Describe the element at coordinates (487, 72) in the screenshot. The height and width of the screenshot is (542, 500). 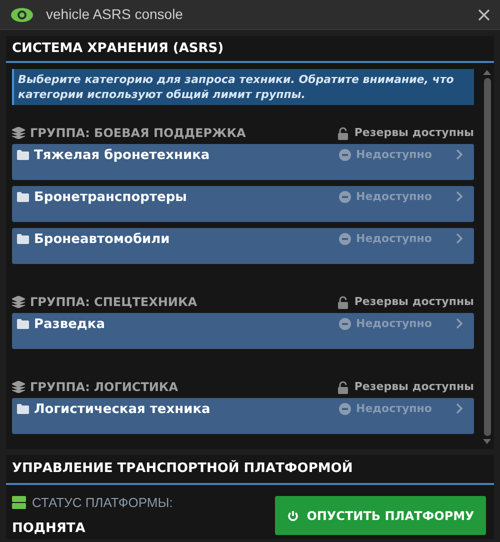
I see `scroll-up-icon` at that location.